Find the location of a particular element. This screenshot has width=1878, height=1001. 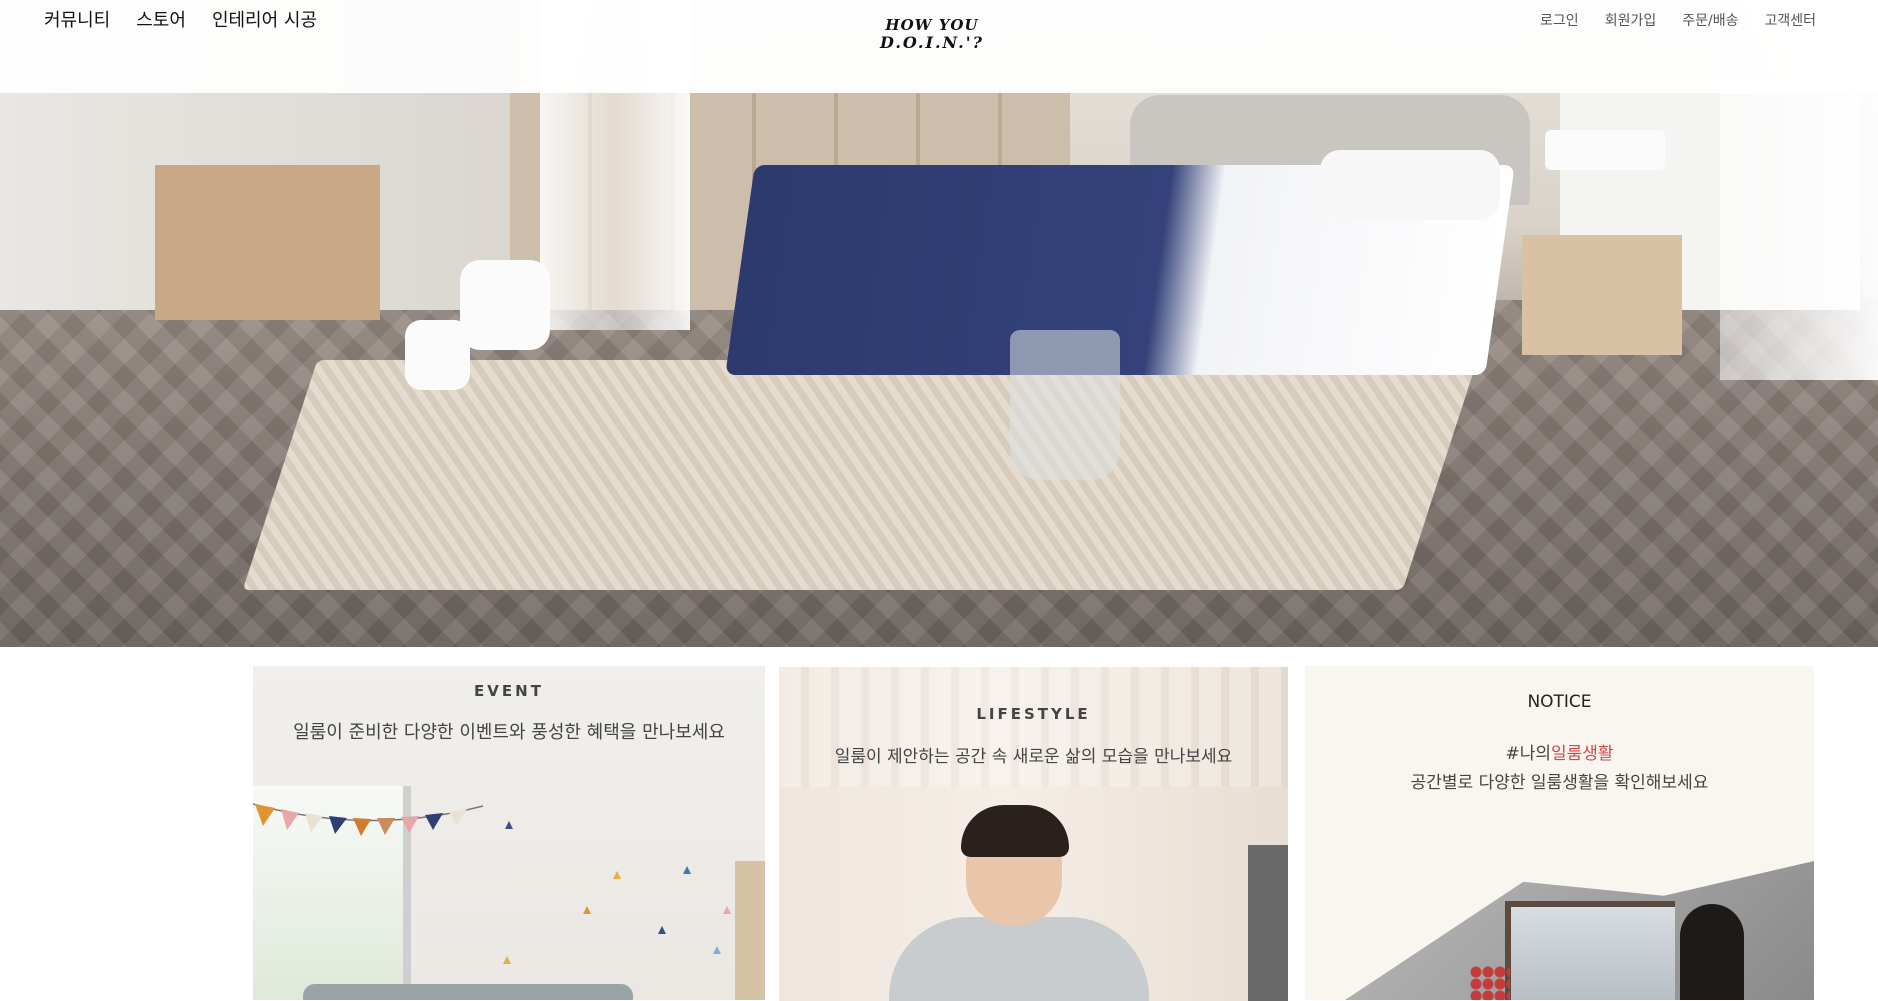

lifestyle-card: LIFESTYLE 일룸이 제안하는 공간 속 새로운 삶의 모습을 만나보세요 is located at coordinates (1033, 834).